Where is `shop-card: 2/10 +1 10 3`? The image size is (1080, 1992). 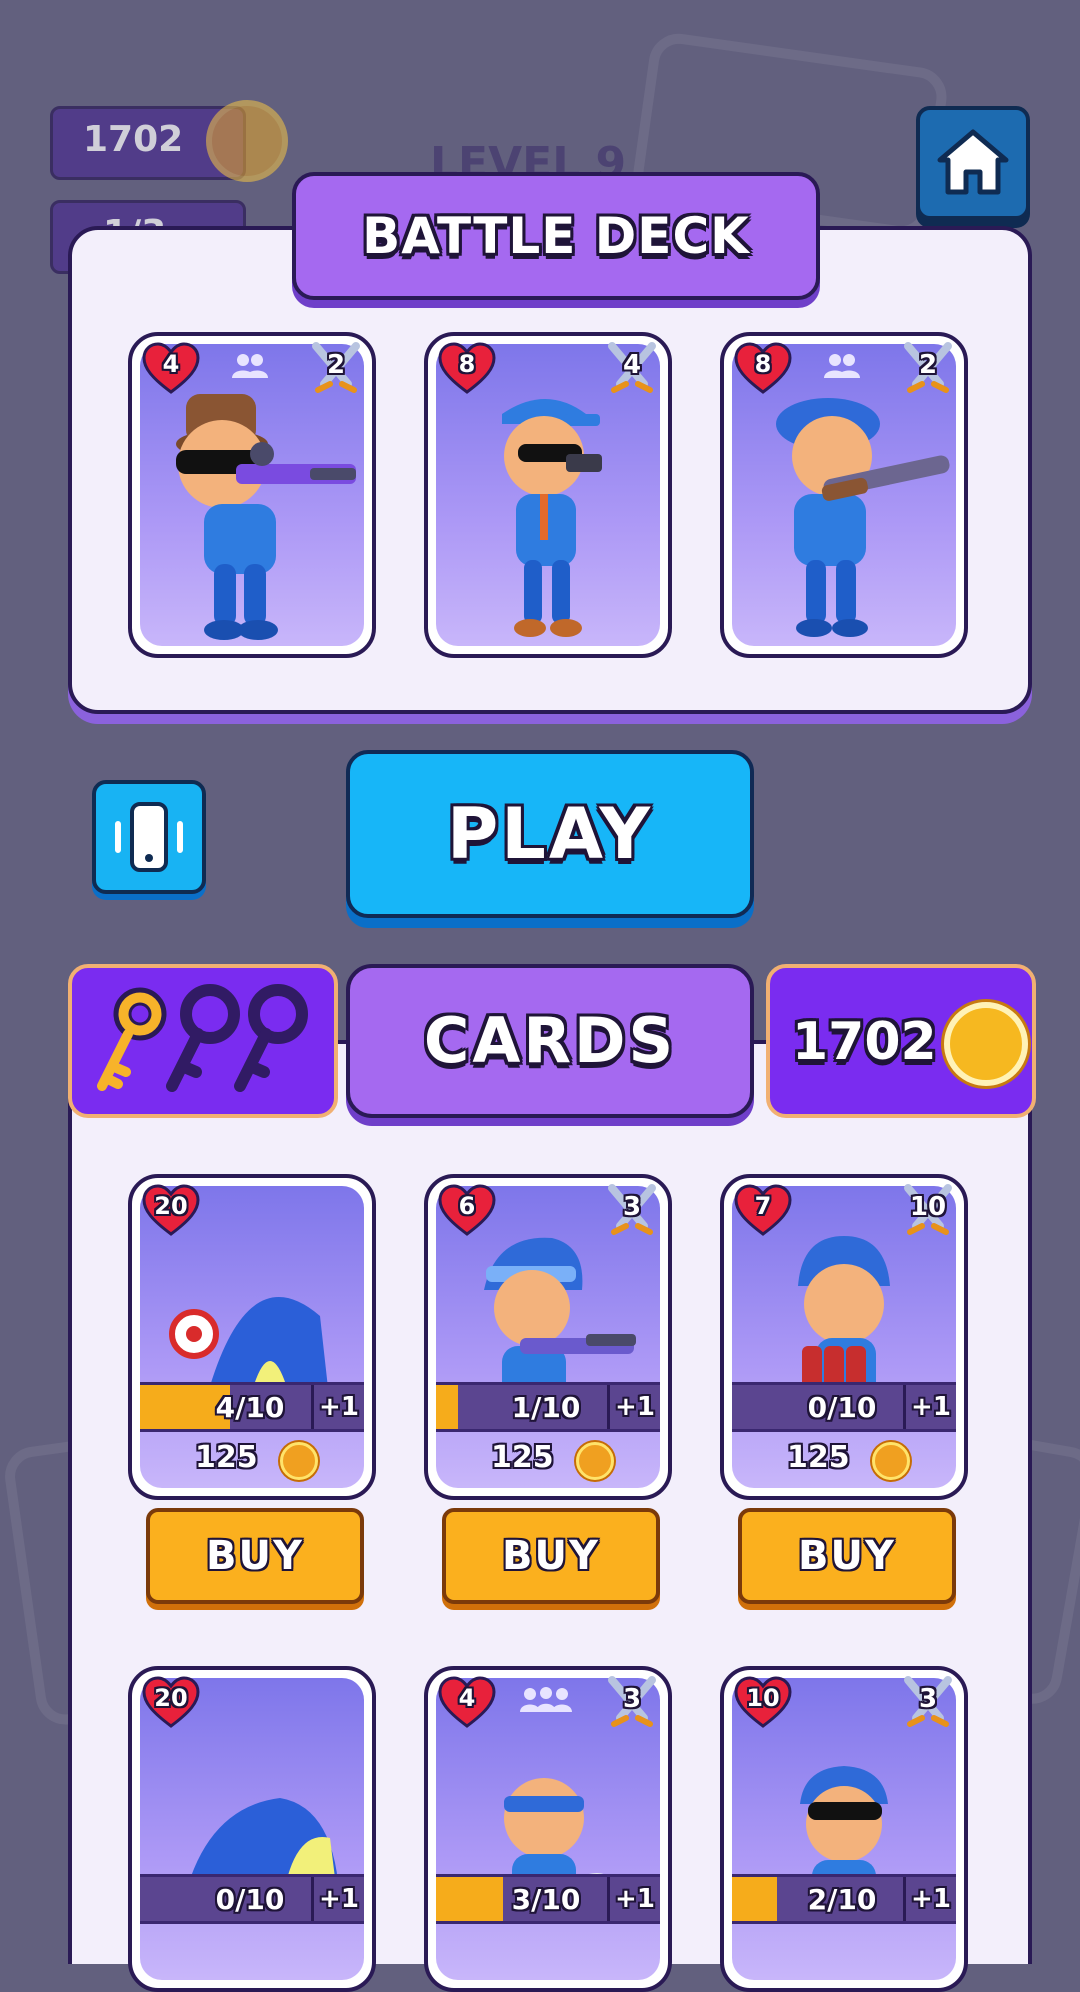
shop-card: 2/10 +1 10 3 is located at coordinates (844, 1829).